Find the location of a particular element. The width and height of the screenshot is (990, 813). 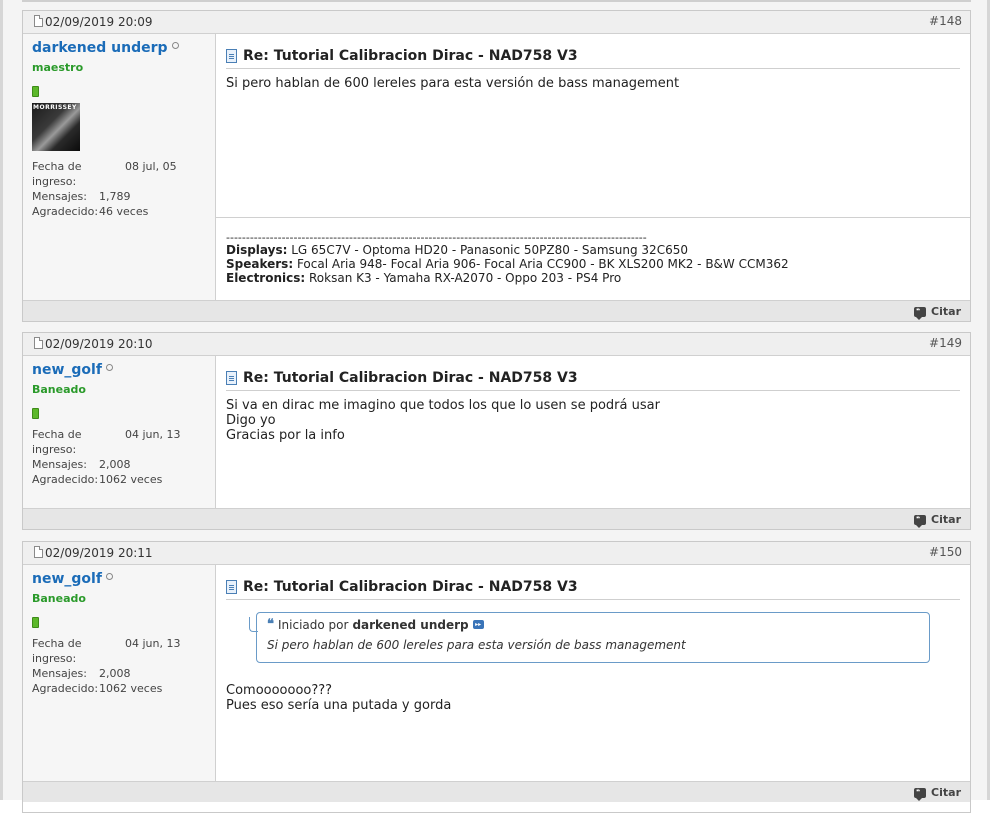

post-date: 02/09/2019 20:11 is located at coordinates (99, 553).